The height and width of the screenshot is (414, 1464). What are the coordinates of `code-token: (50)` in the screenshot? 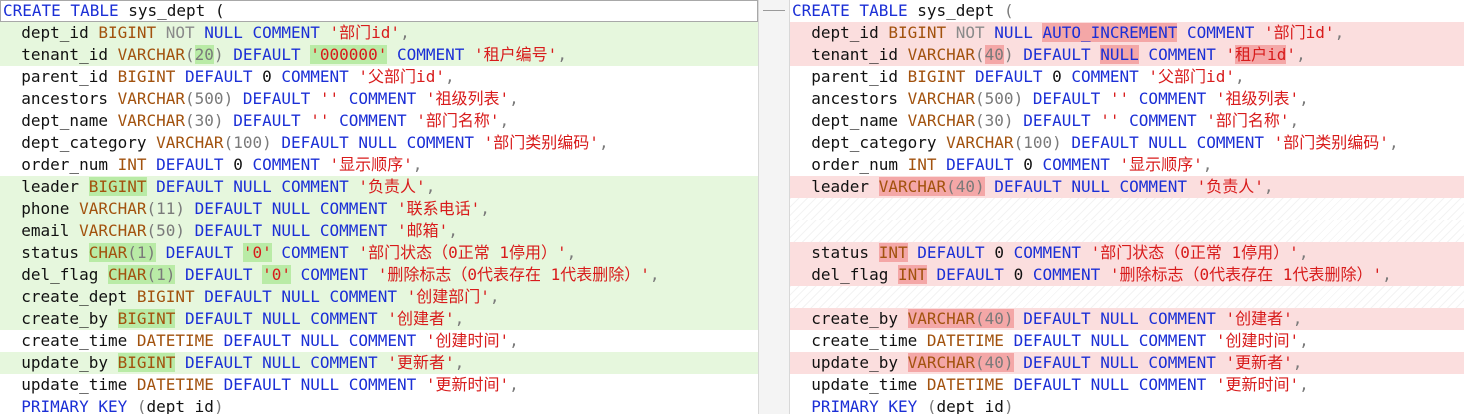 It's located at (170, 230).